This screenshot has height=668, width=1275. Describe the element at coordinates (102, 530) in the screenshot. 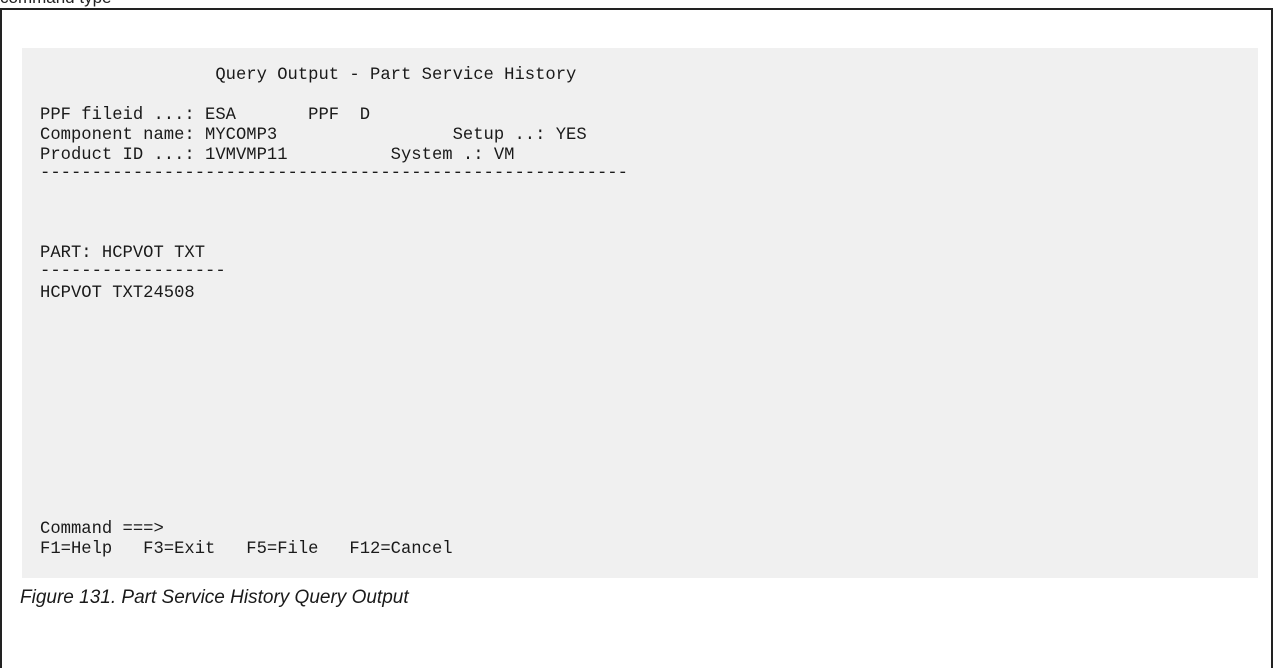

I see `command-input: Command ===>` at that location.